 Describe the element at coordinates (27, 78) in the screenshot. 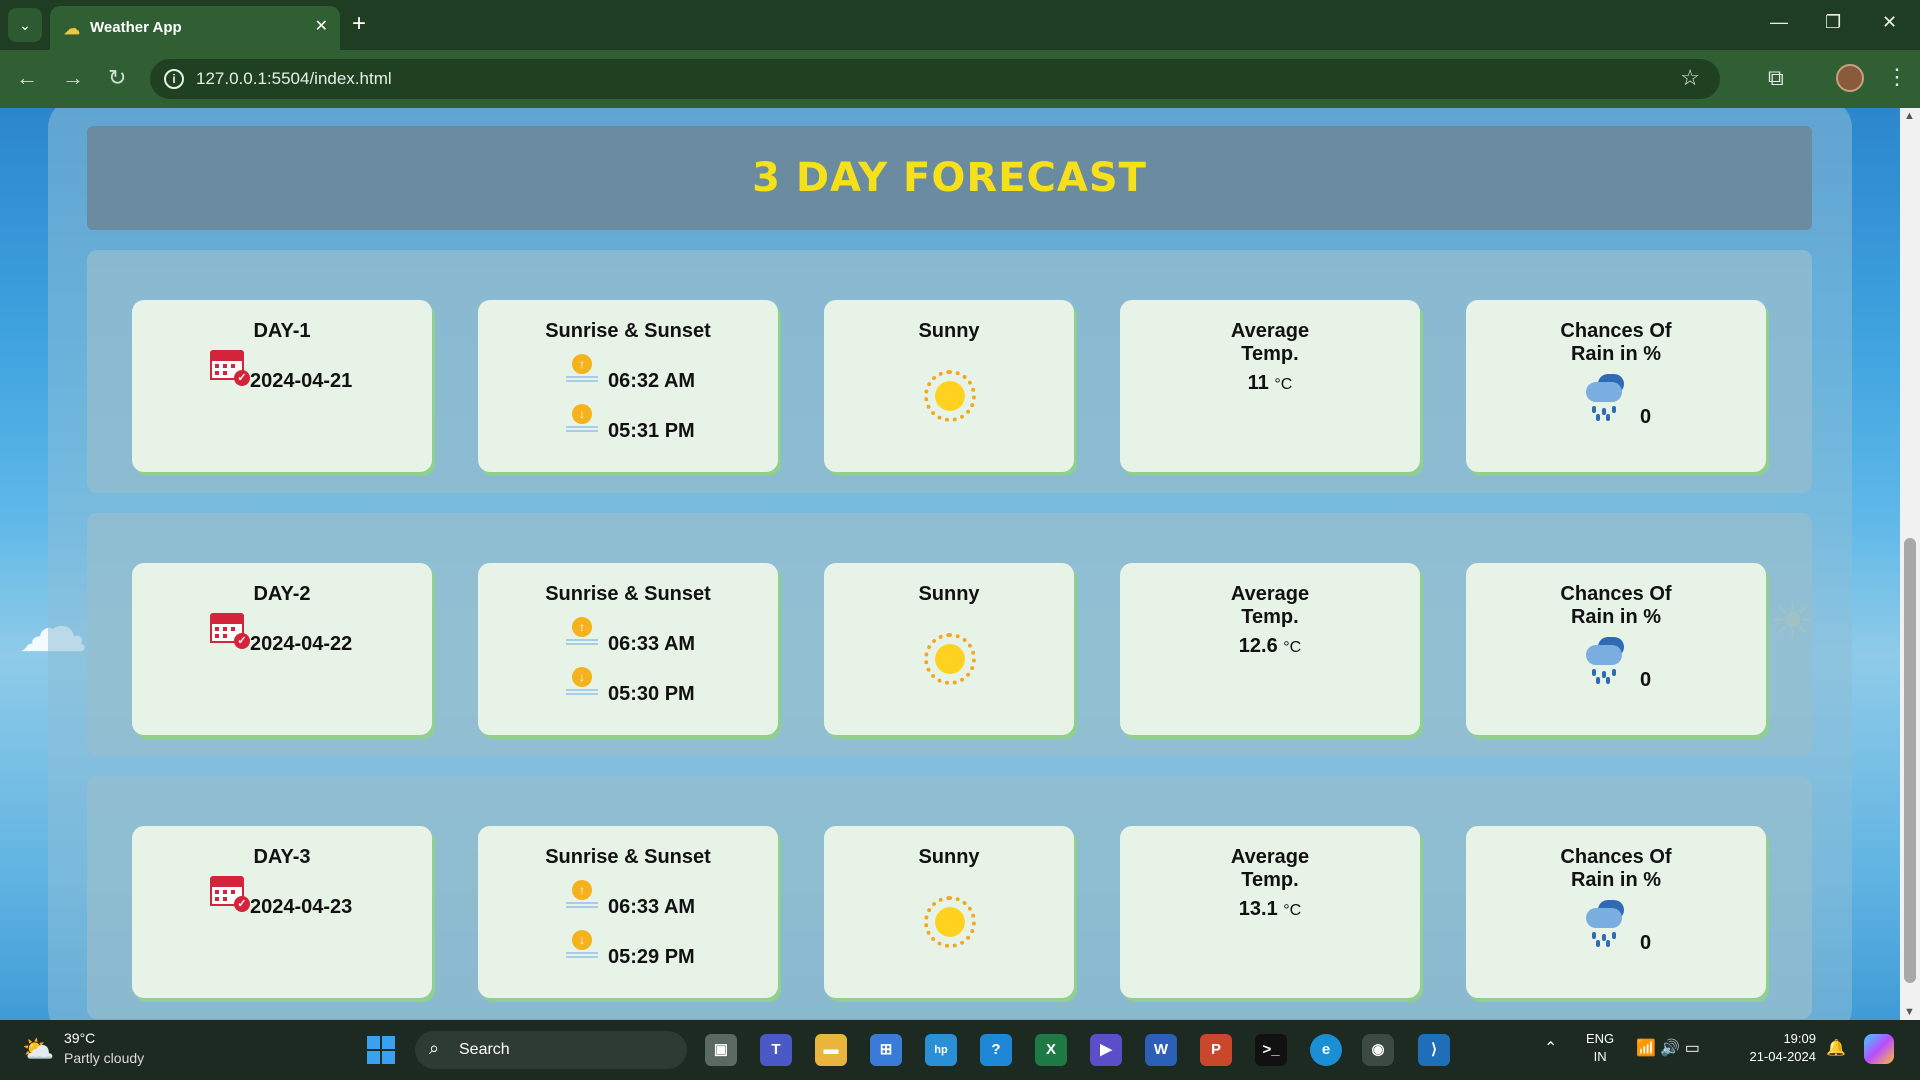

I see `back-arrow-icon: ←` at that location.